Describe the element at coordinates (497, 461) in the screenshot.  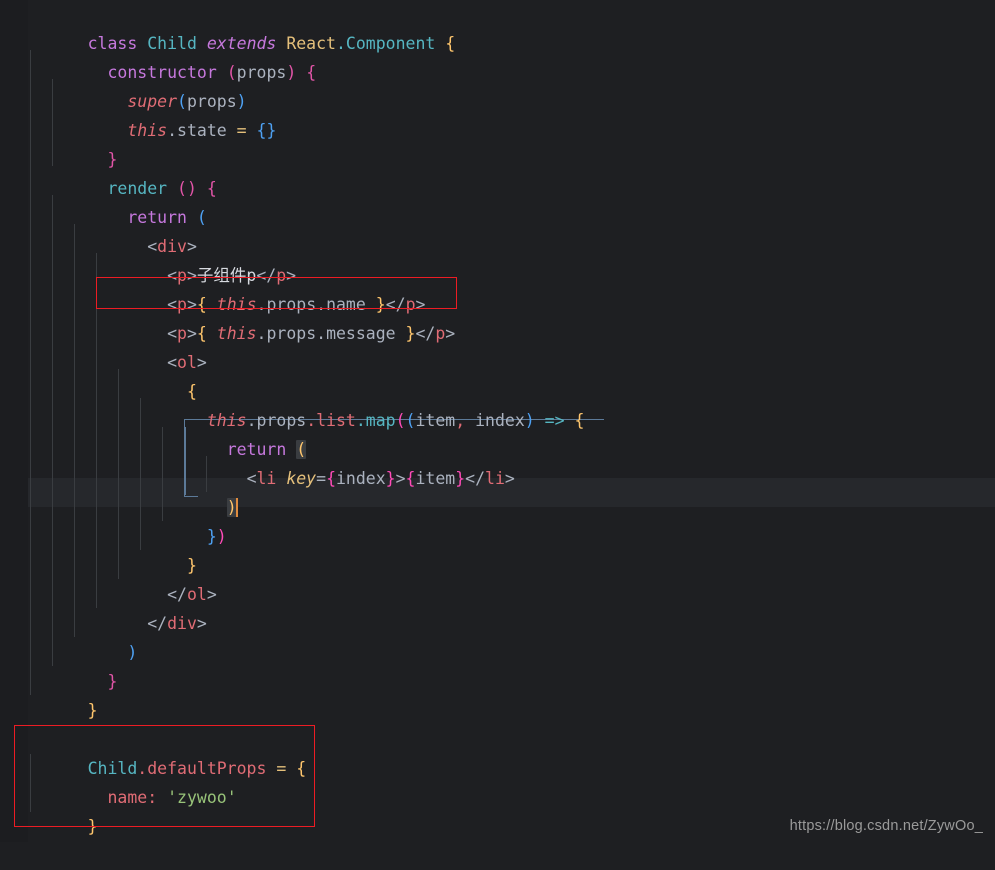
I see `code-line: <li key={index}>{item}</li>` at that location.